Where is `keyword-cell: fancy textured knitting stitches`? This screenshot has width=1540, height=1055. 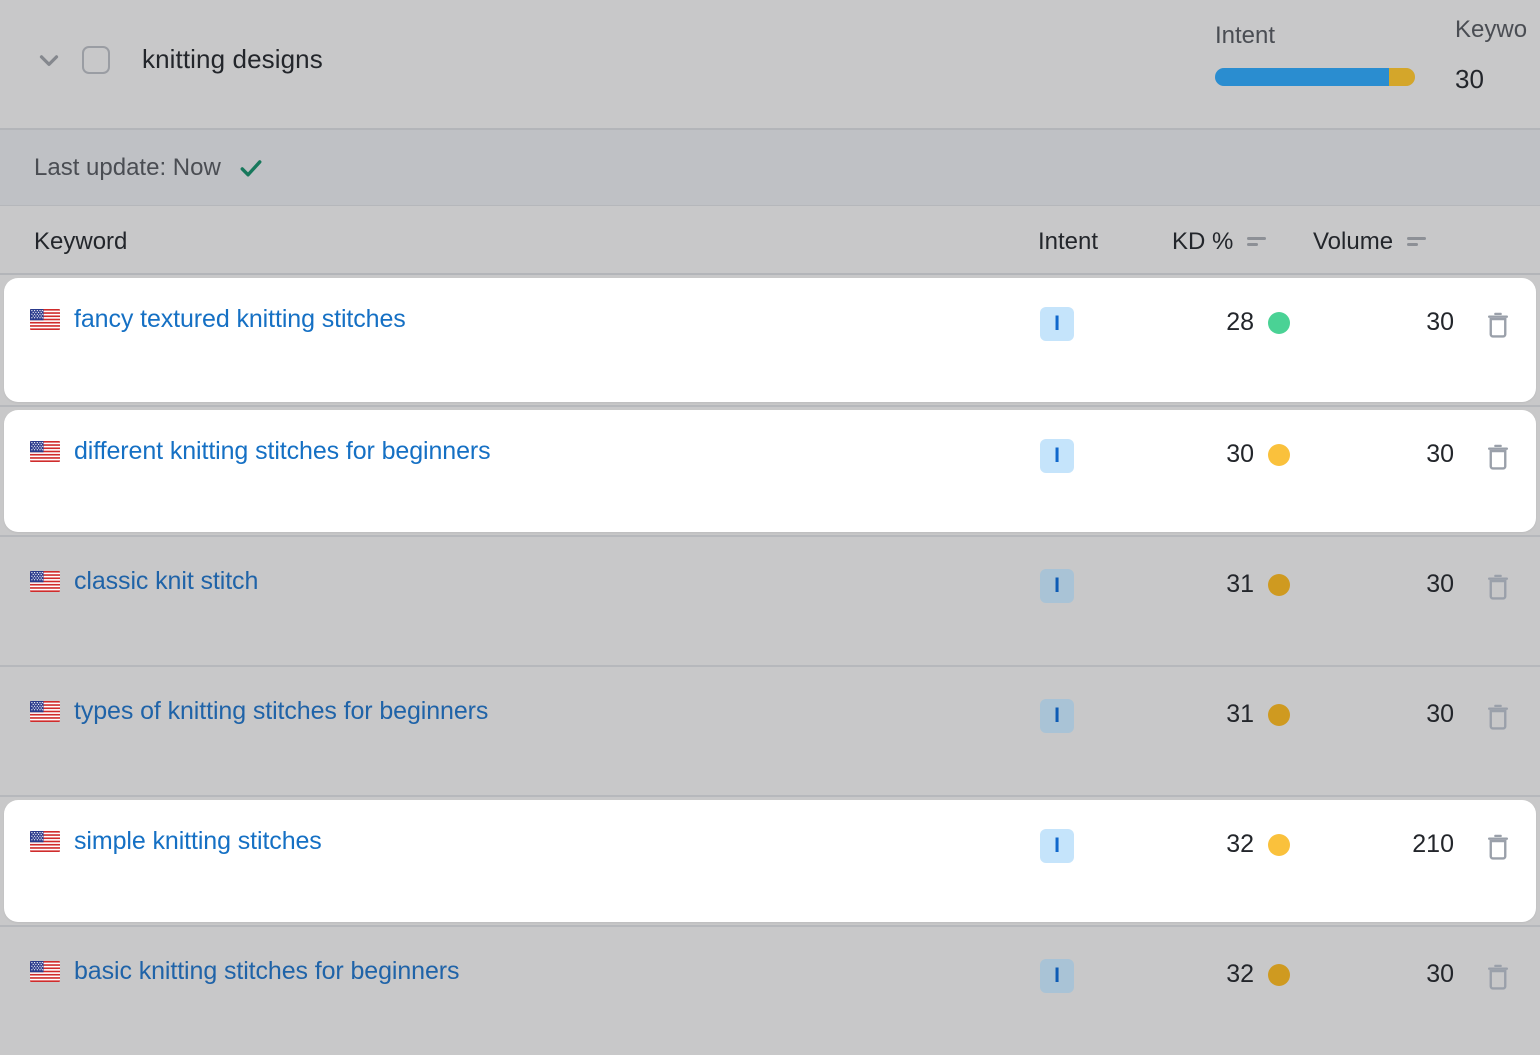
keyword-cell: fancy textured knitting stitches is located at coordinates (218, 319).